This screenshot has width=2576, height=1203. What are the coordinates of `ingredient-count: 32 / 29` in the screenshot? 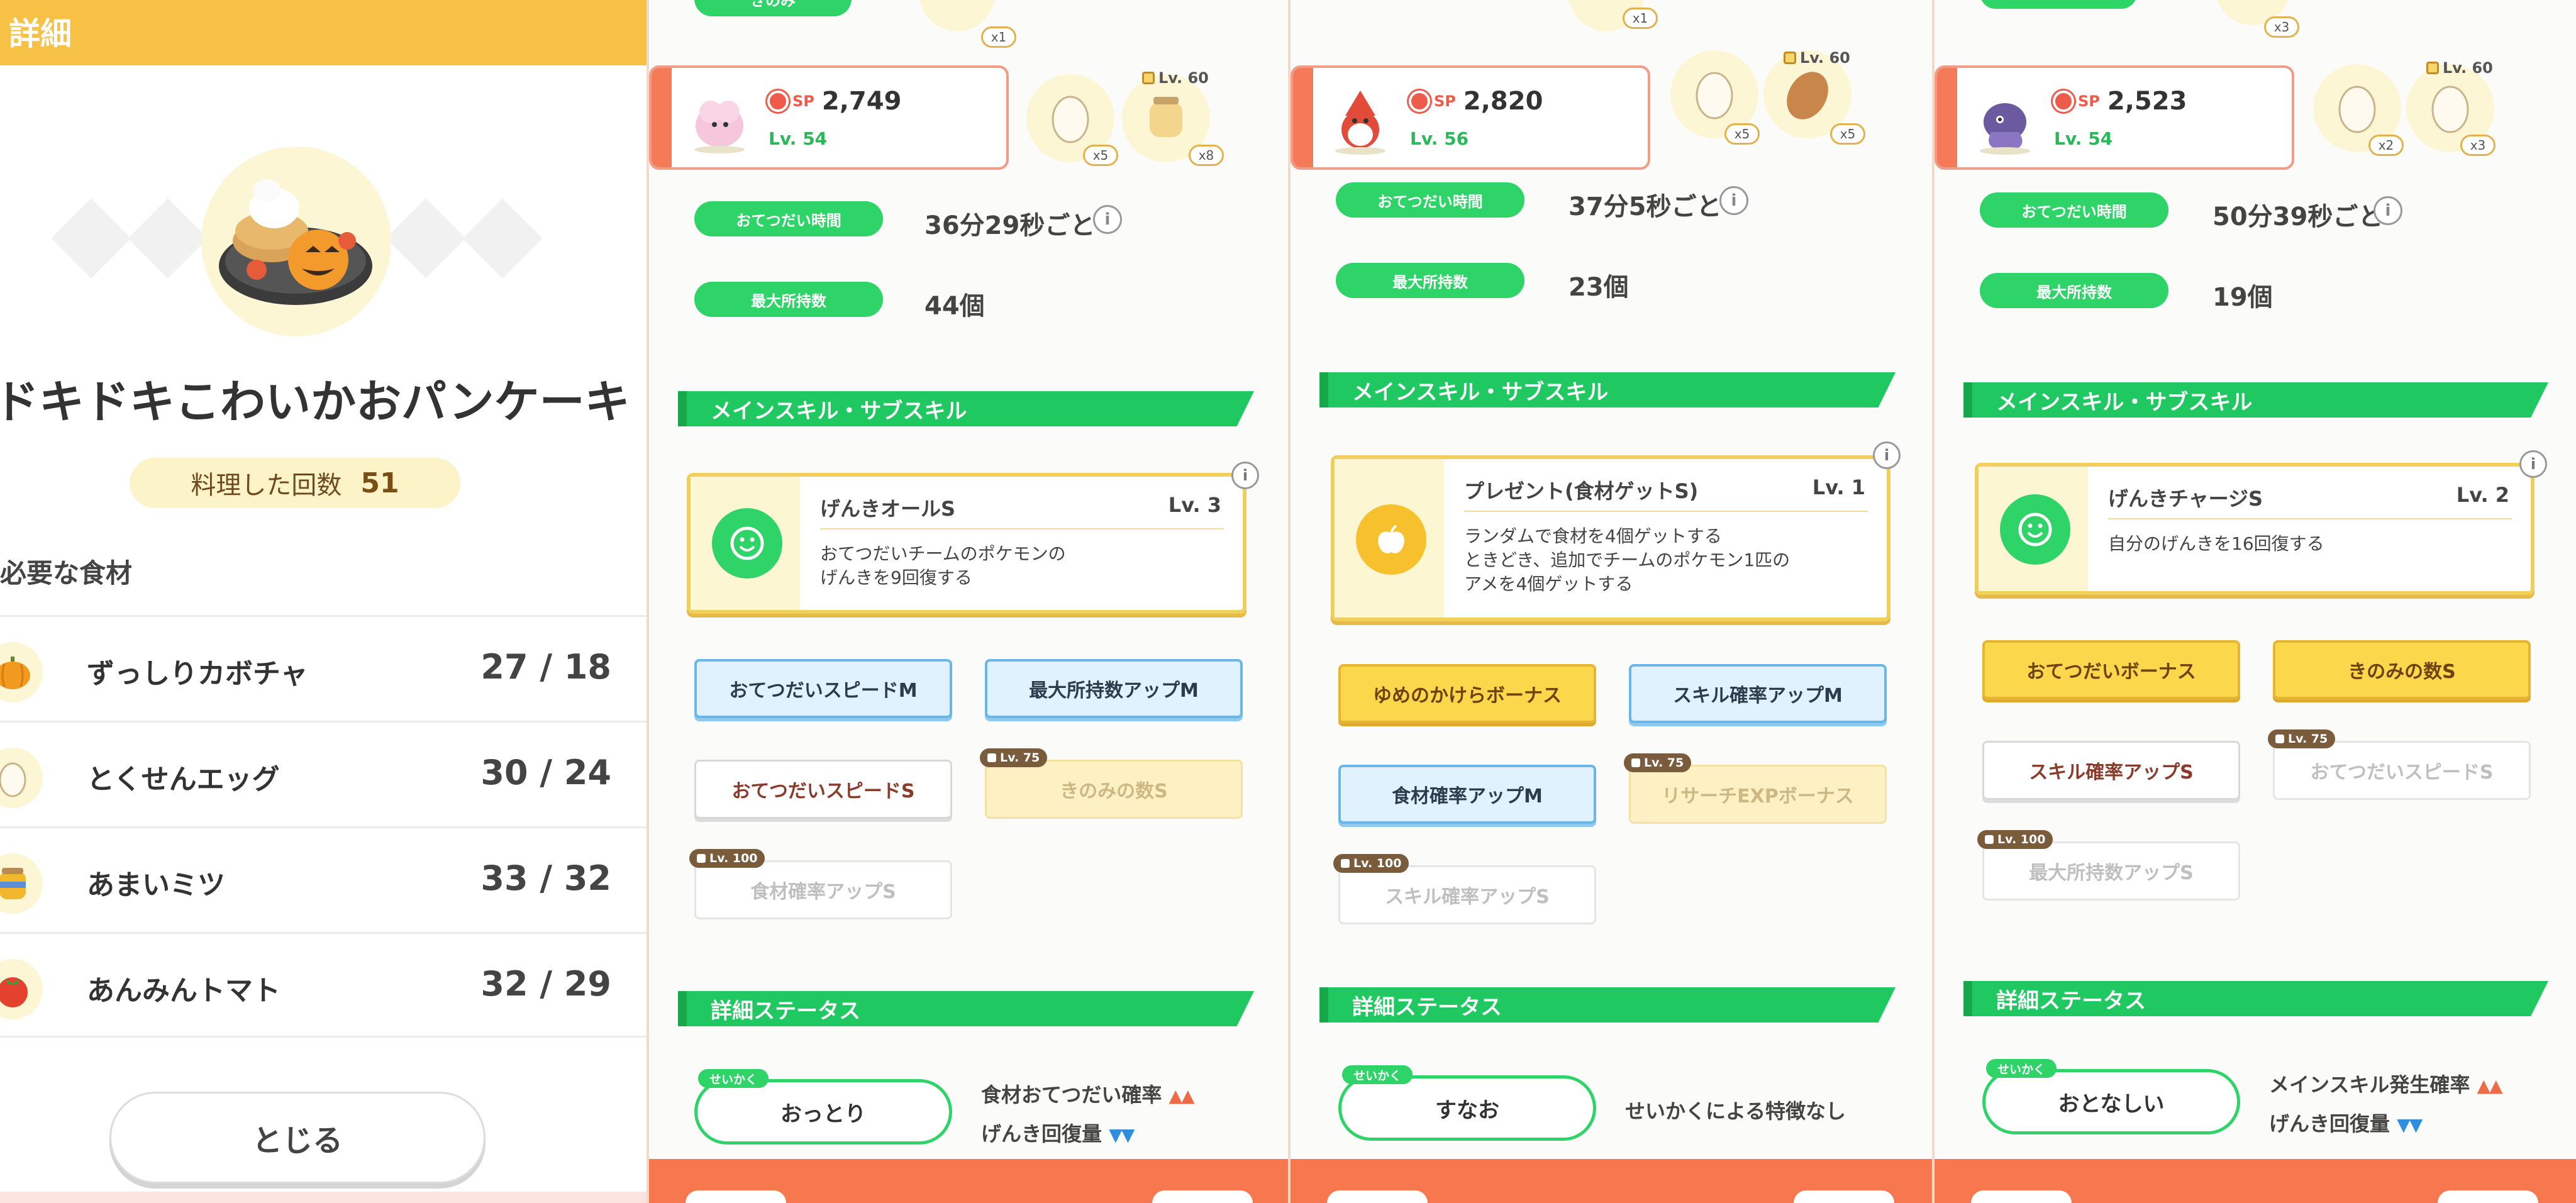 It's located at (545, 984).